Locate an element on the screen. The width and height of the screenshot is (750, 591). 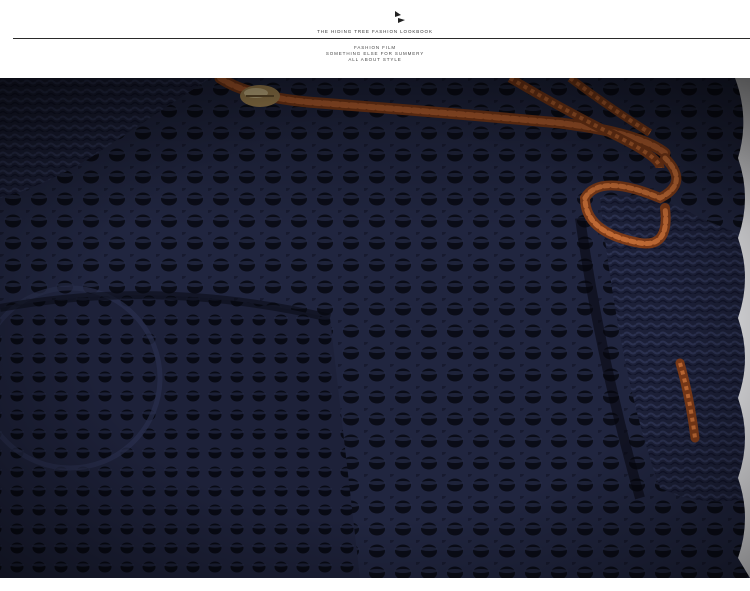
tagline-line-1: FASHION FILM is located at coordinates (375, 47).